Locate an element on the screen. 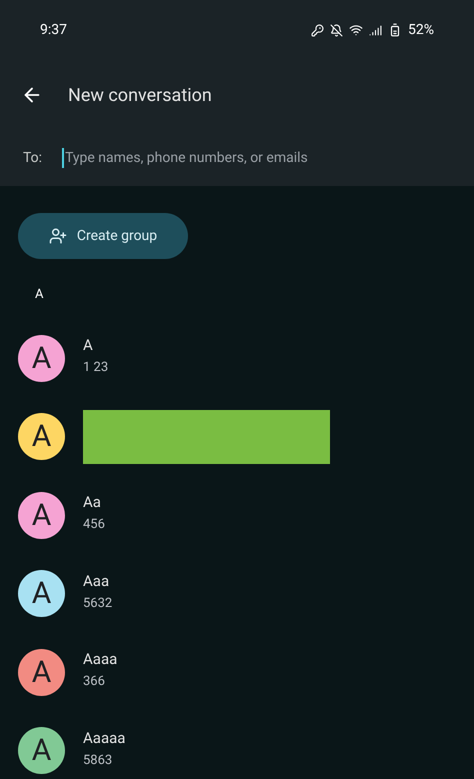 This screenshot has height=779, width=474. contact-number: 456 is located at coordinates (94, 525).